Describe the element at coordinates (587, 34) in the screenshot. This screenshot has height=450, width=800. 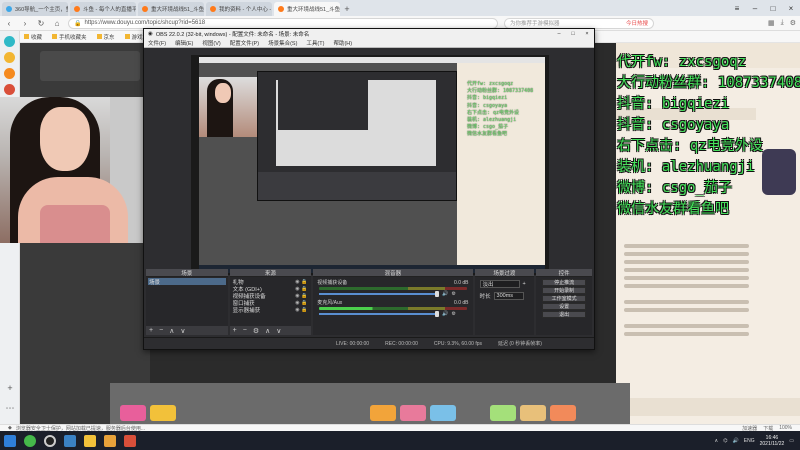
I see `close-icon: ×` at that location.